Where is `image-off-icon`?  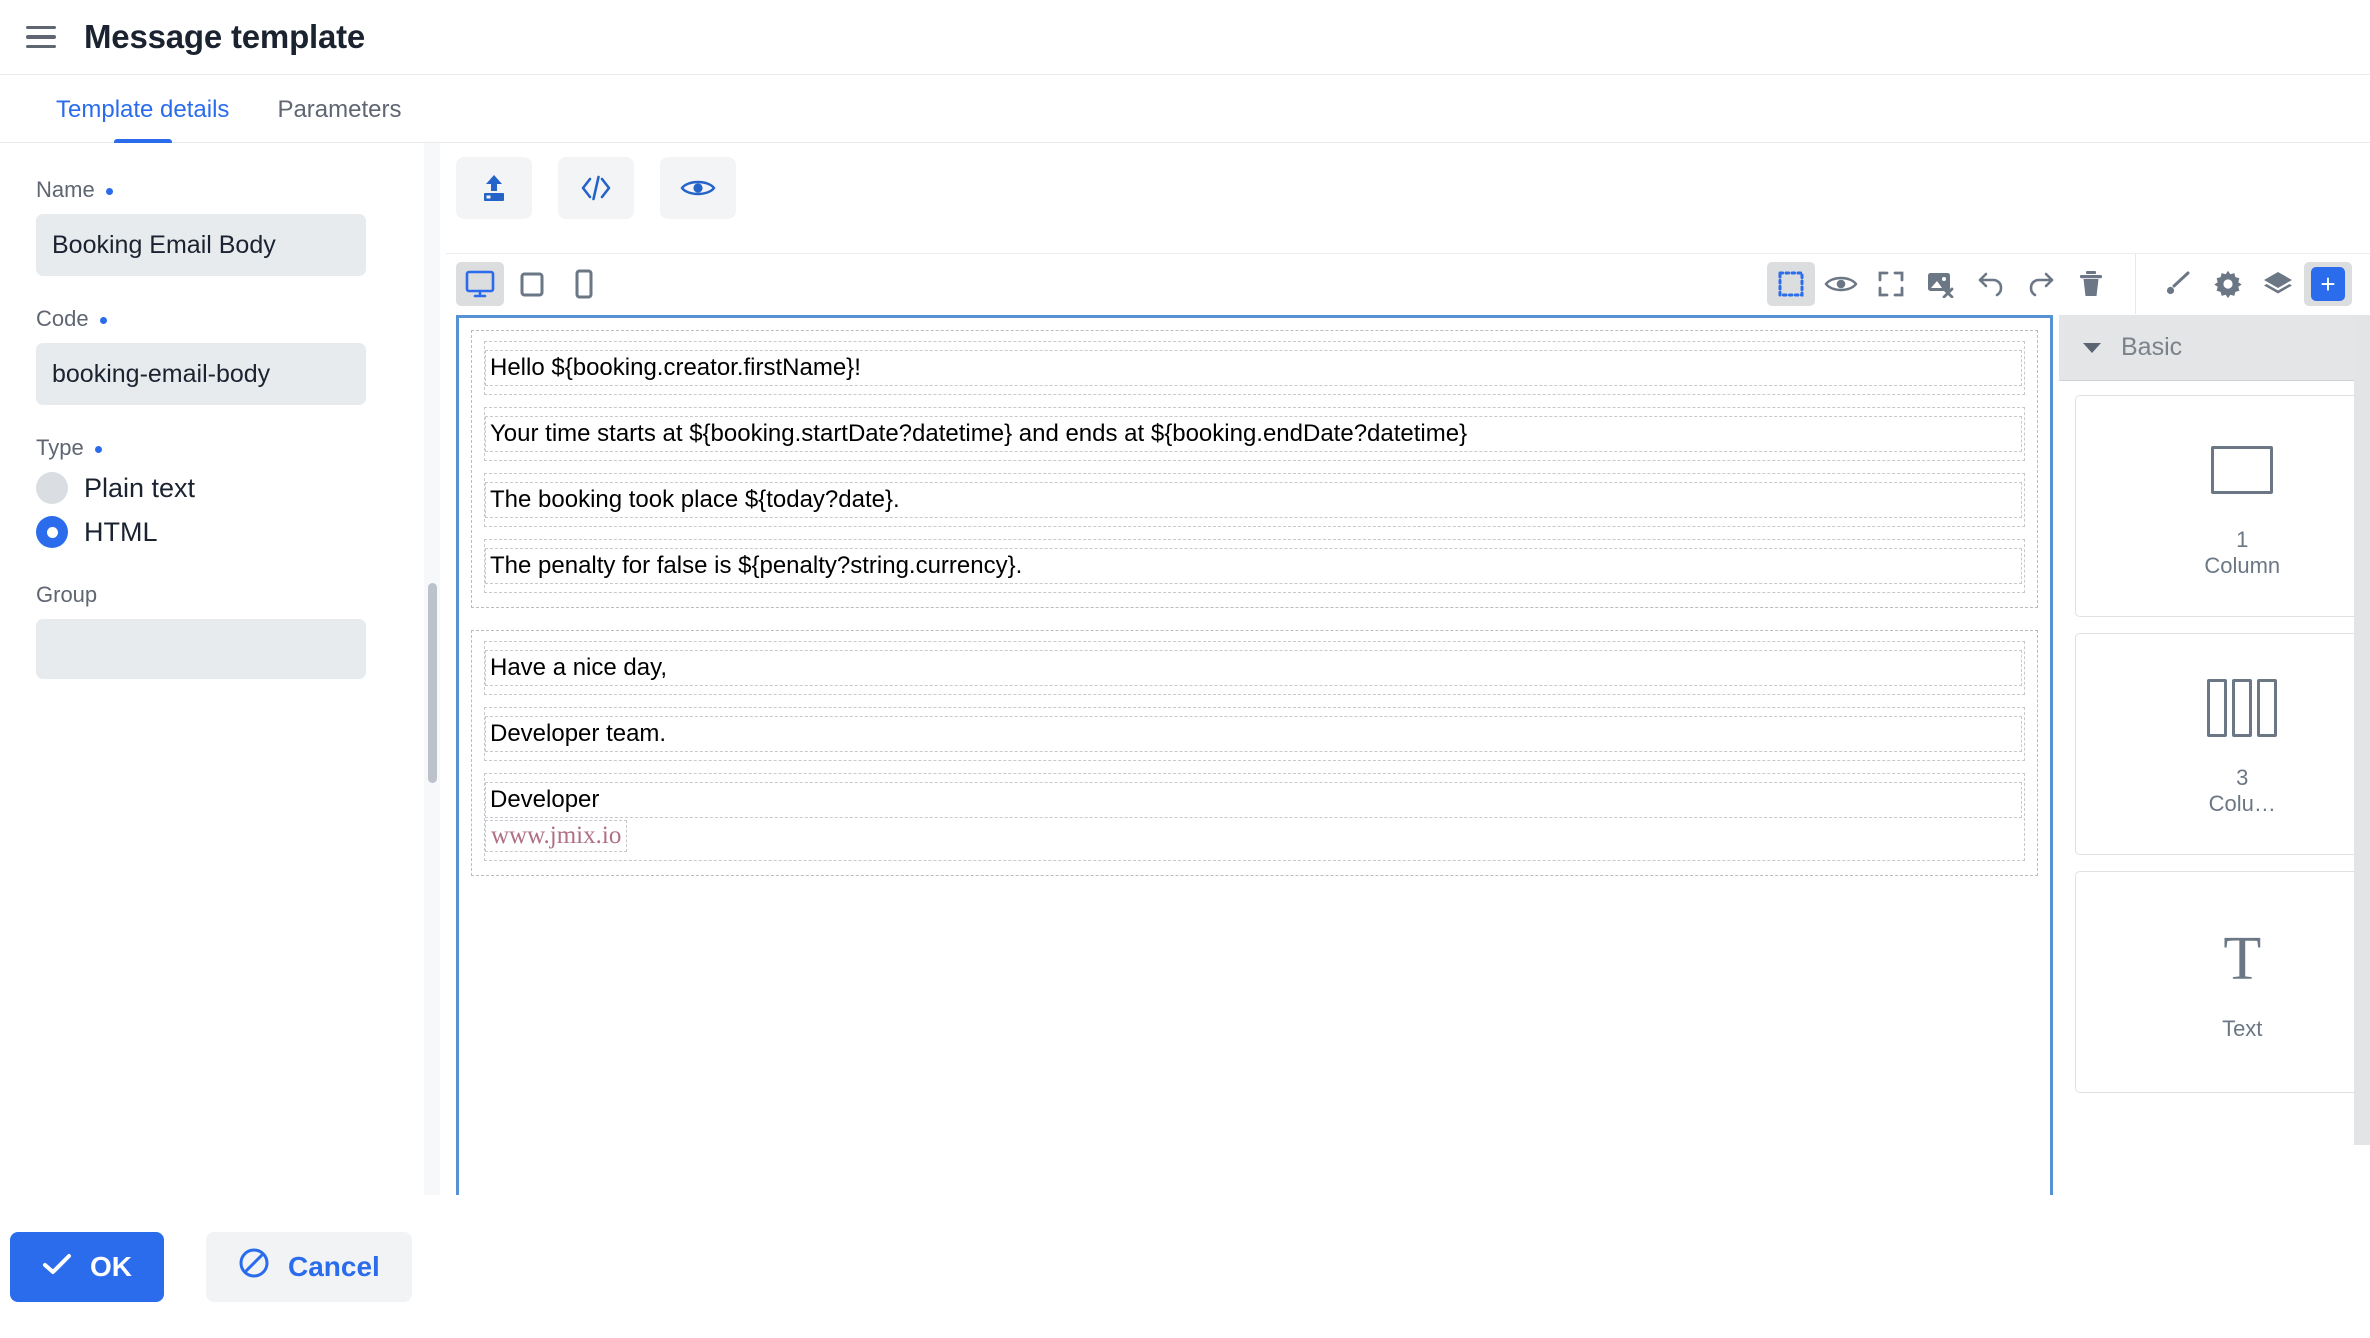 image-off-icon is located at coordinates (1941, 284).